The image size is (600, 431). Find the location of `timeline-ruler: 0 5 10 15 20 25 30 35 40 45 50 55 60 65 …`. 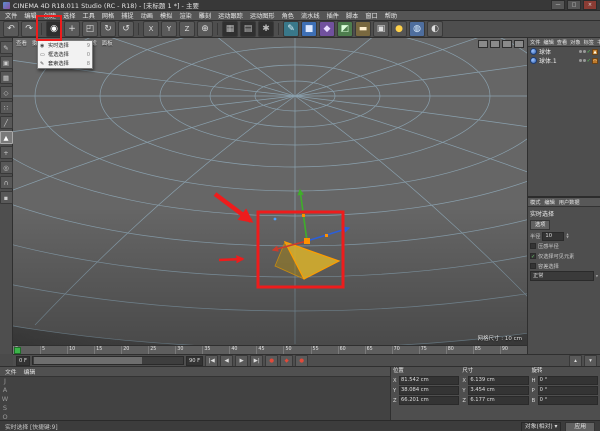

timeline-ruler: 0 5 10 15 20 25 30 35 40 45 50 55 60 65 … is located at coordinates (270, 349).